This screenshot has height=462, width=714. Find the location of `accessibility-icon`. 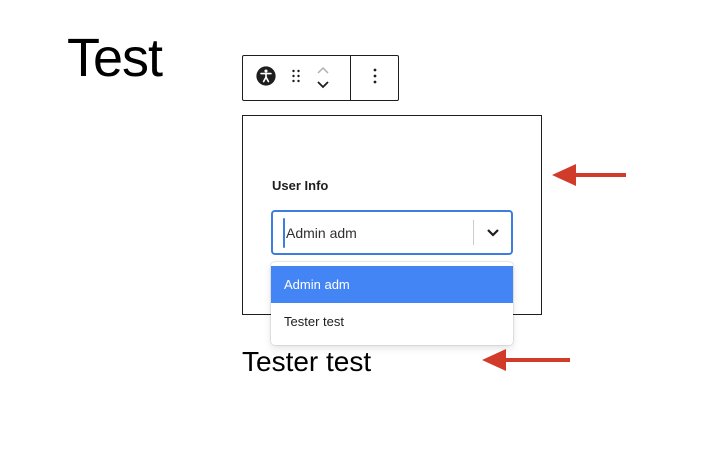

accessibility-icon is located at coordinates (266, 78).